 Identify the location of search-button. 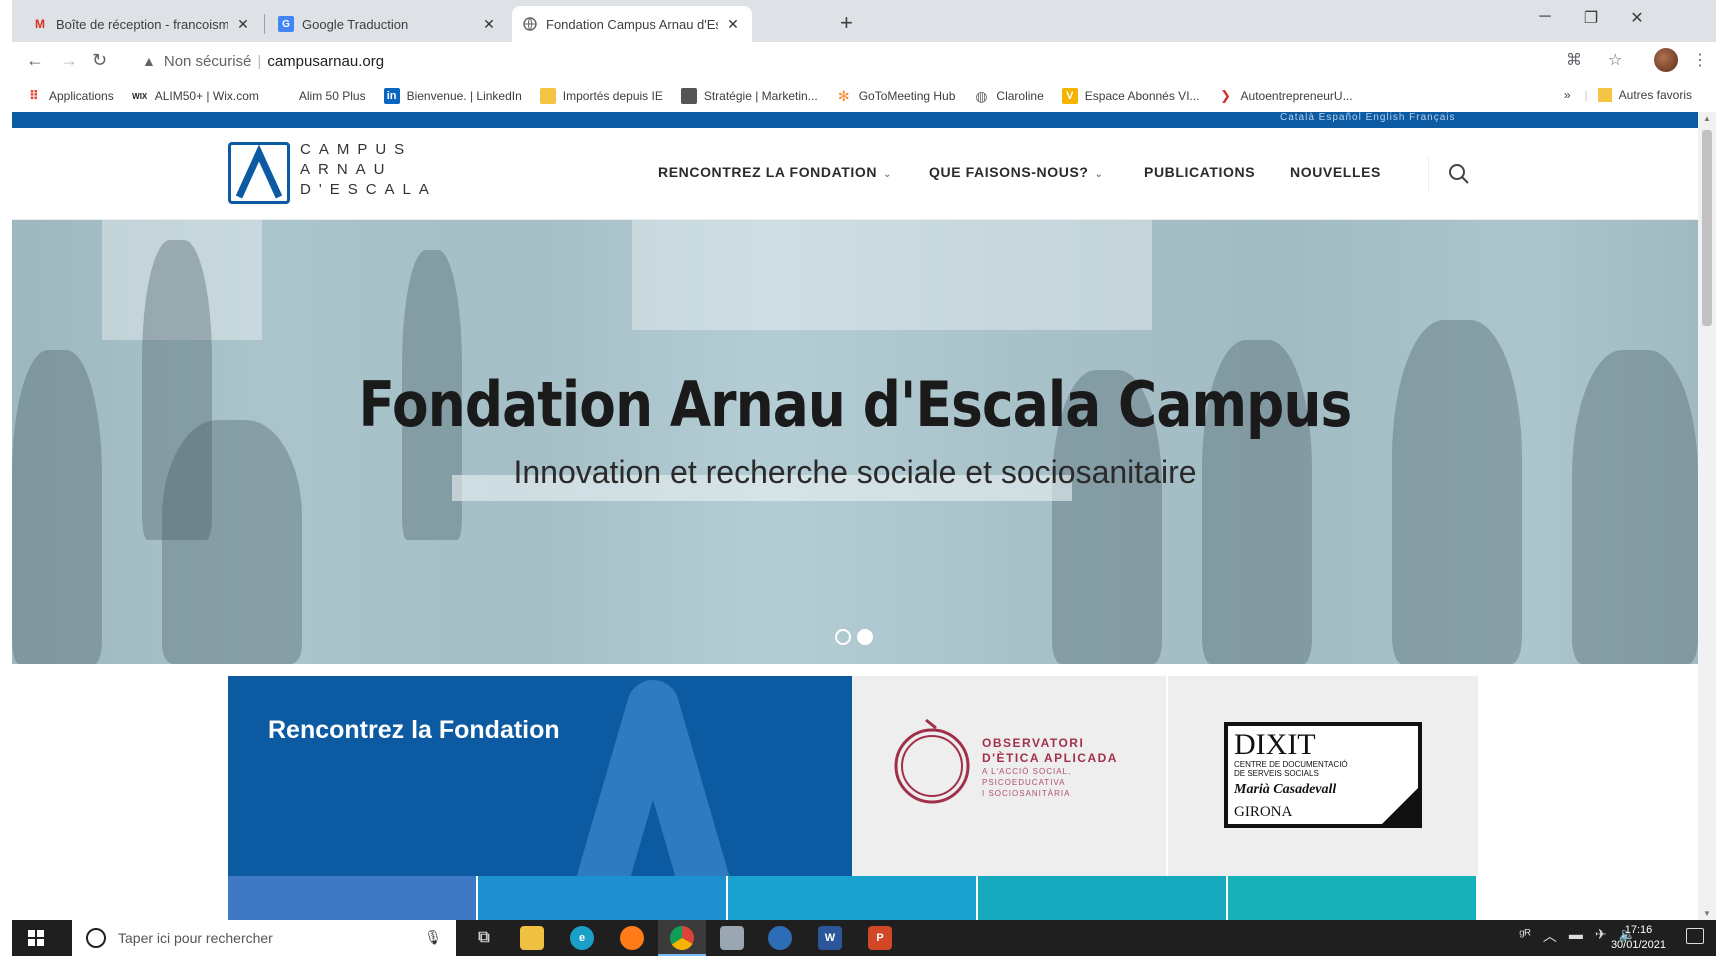
(1458, 174).